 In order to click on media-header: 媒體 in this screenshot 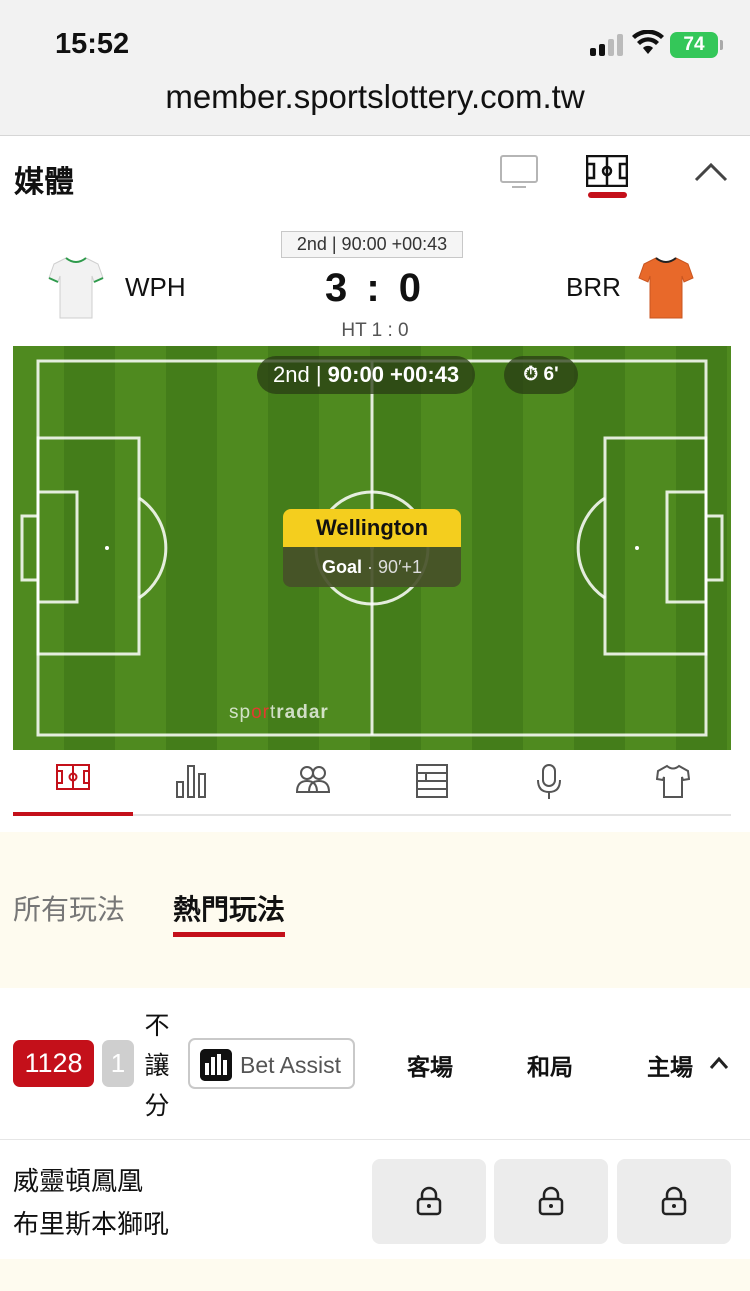, I will do `click(375, 176)`.